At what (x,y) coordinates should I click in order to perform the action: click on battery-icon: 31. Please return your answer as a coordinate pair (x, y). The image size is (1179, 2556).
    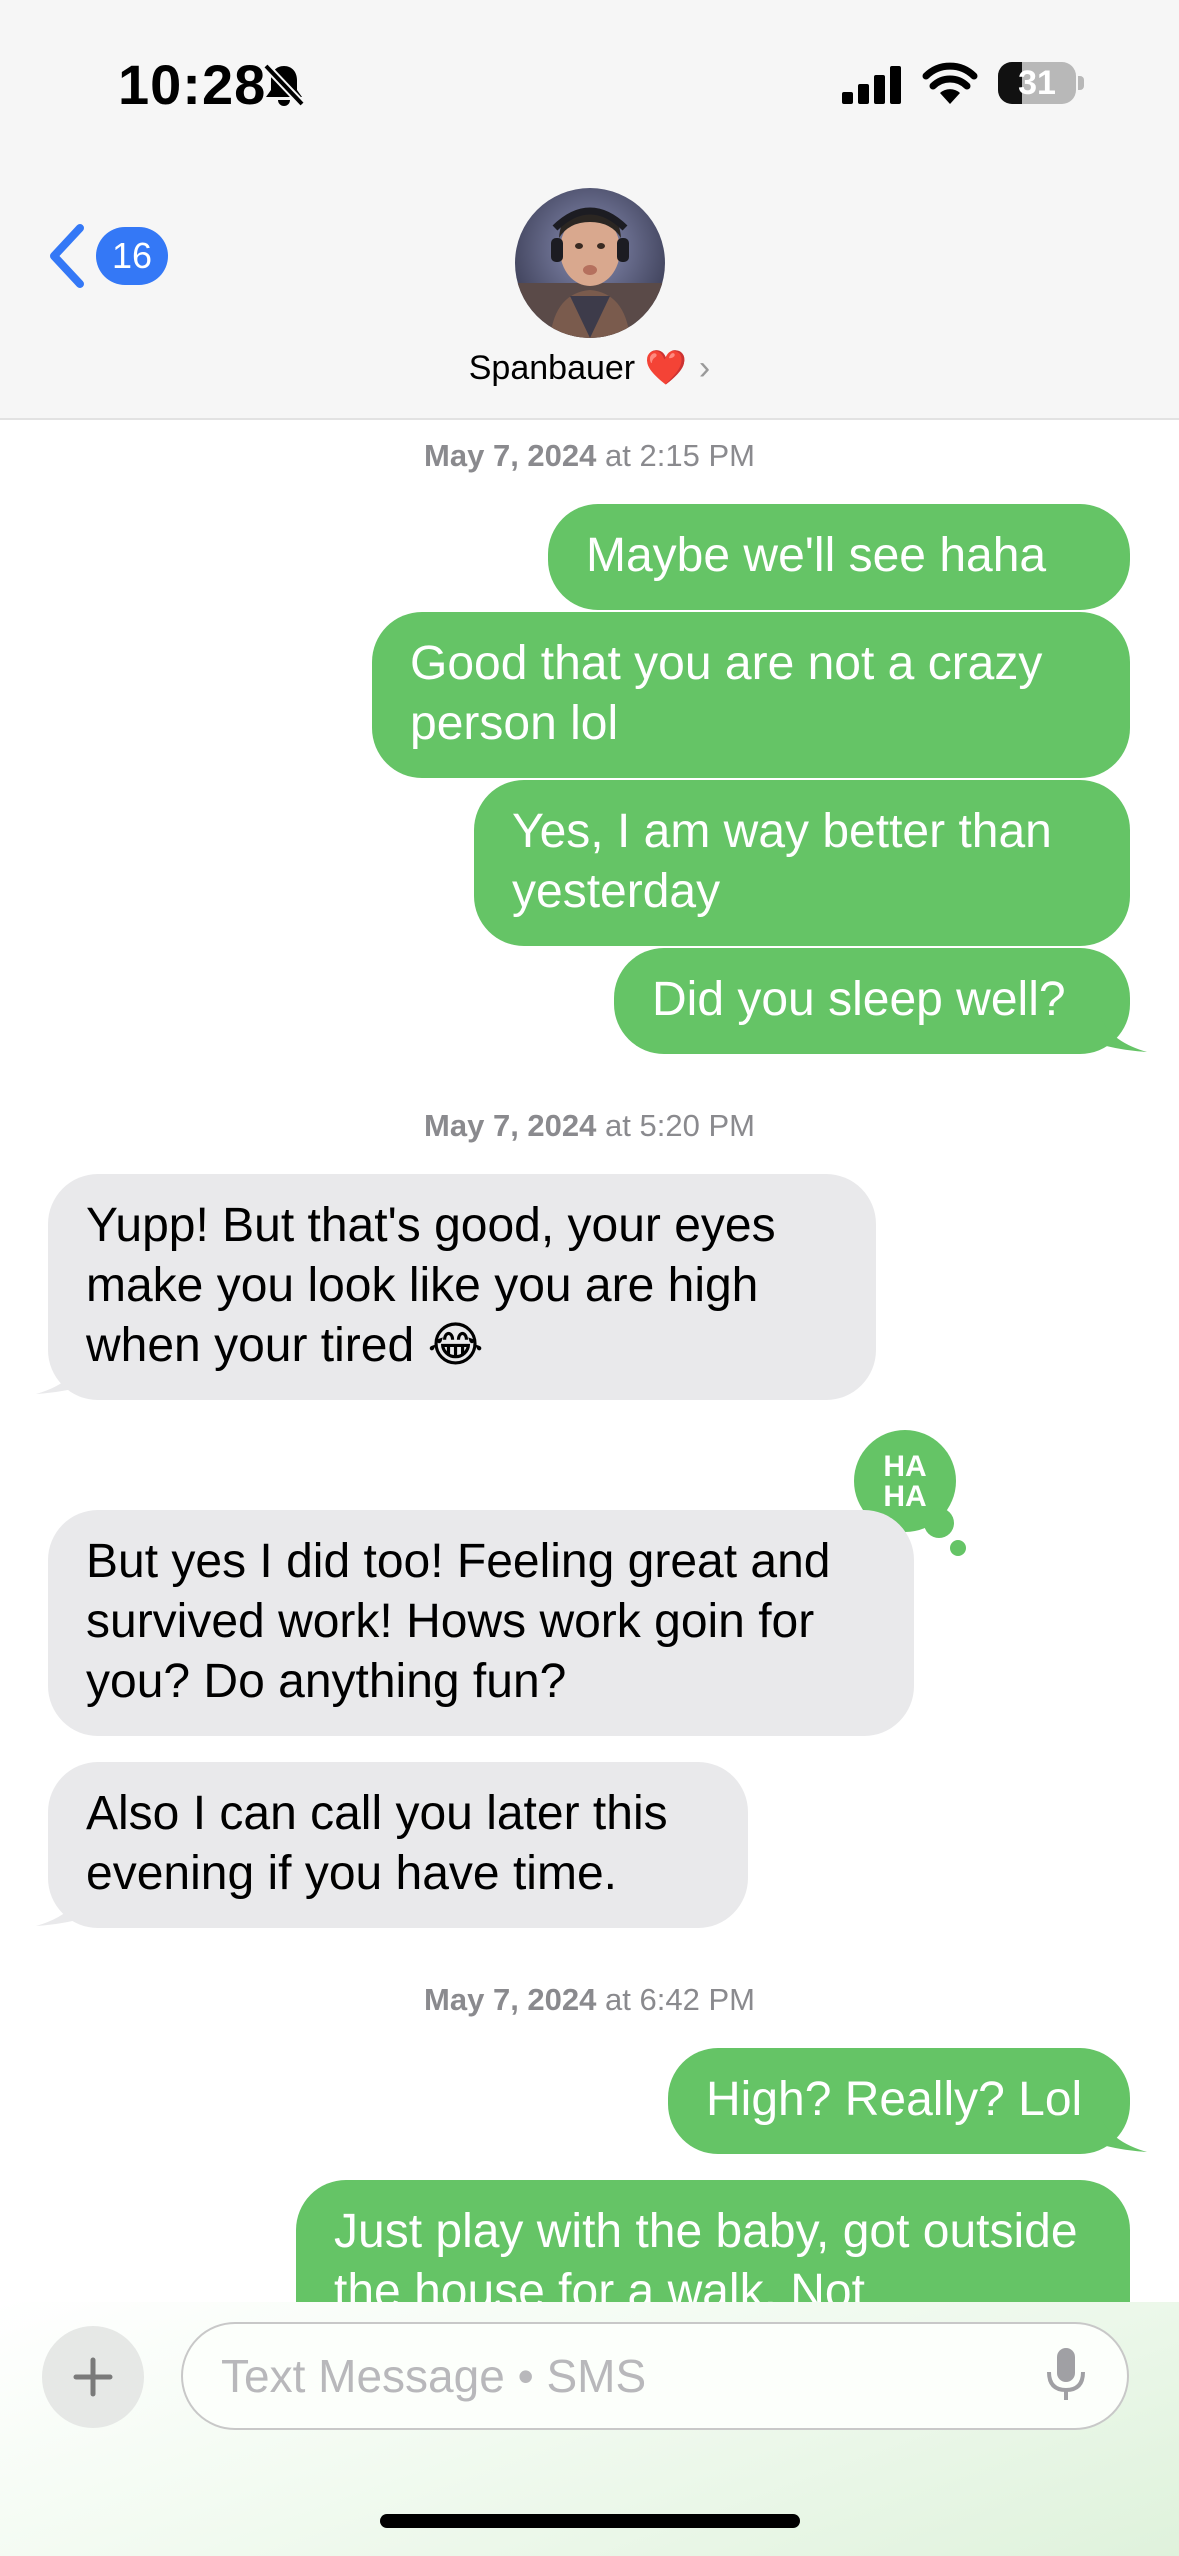
    Looking at the image, I should click on (1037, 83).